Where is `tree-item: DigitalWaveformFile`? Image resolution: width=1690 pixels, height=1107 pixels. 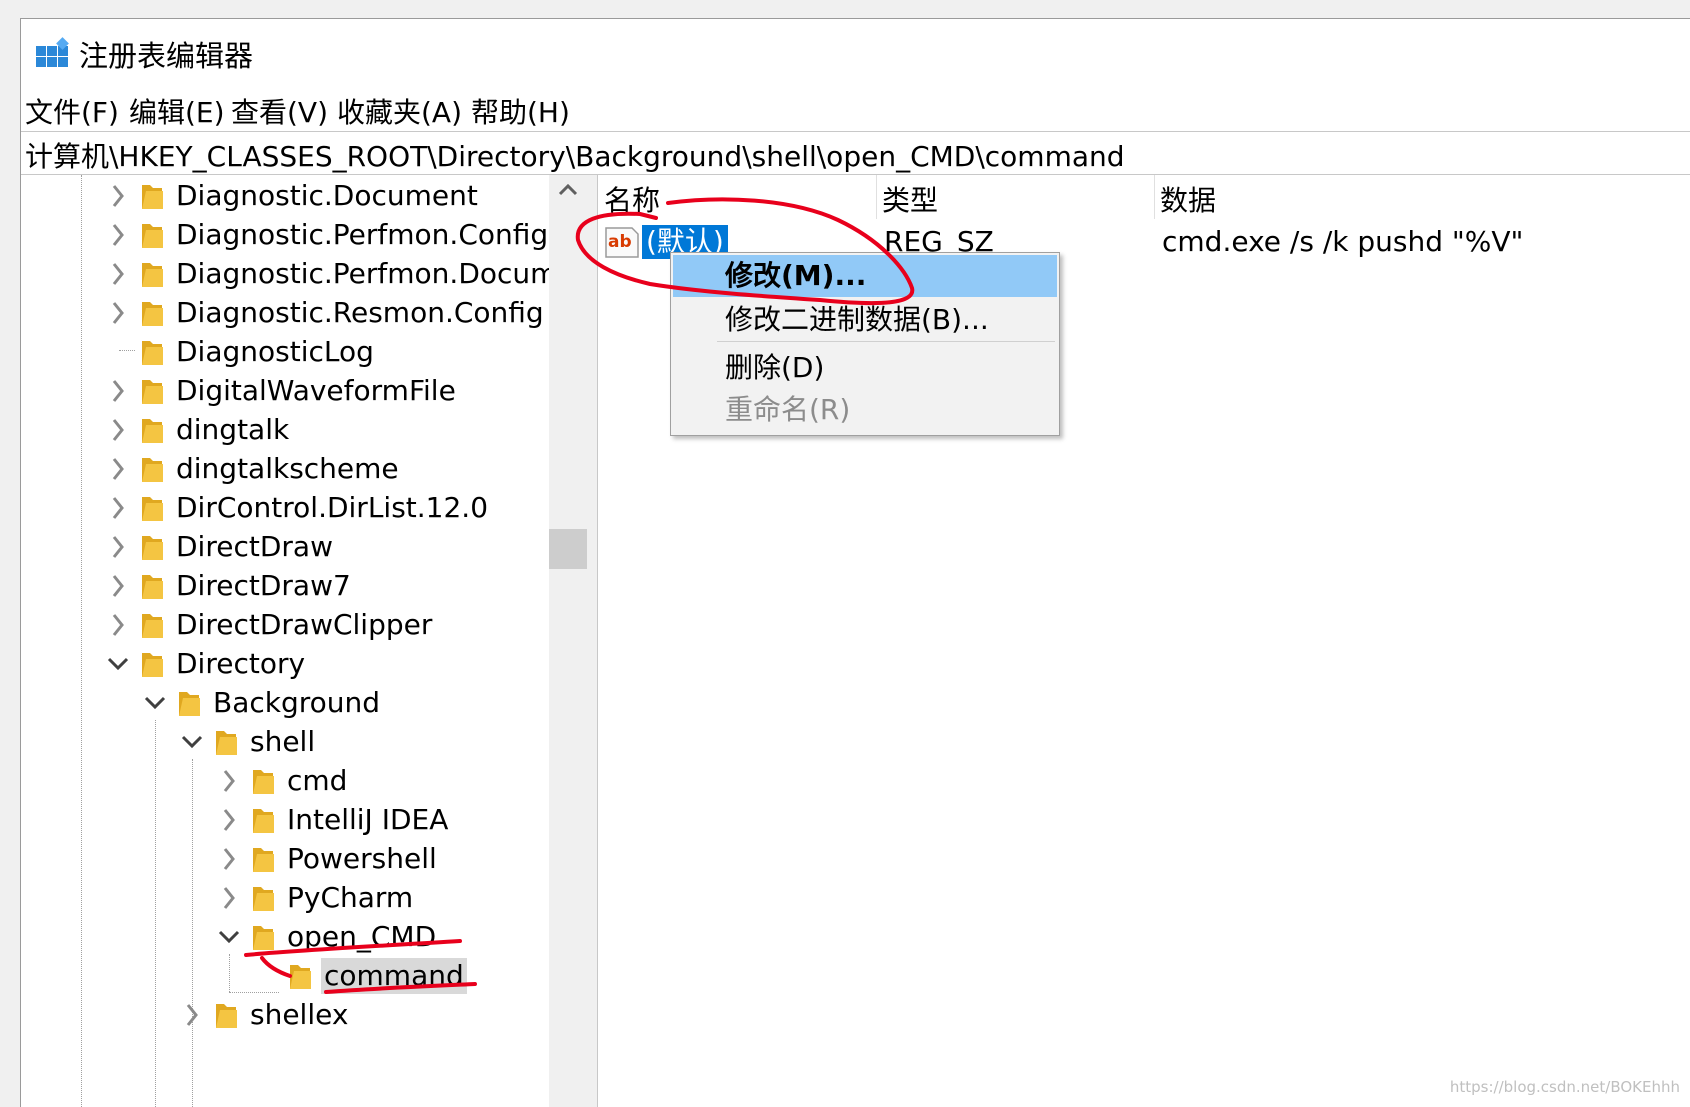 tree-item: DigitalWaveformFile is located at coordinates (324, 391).